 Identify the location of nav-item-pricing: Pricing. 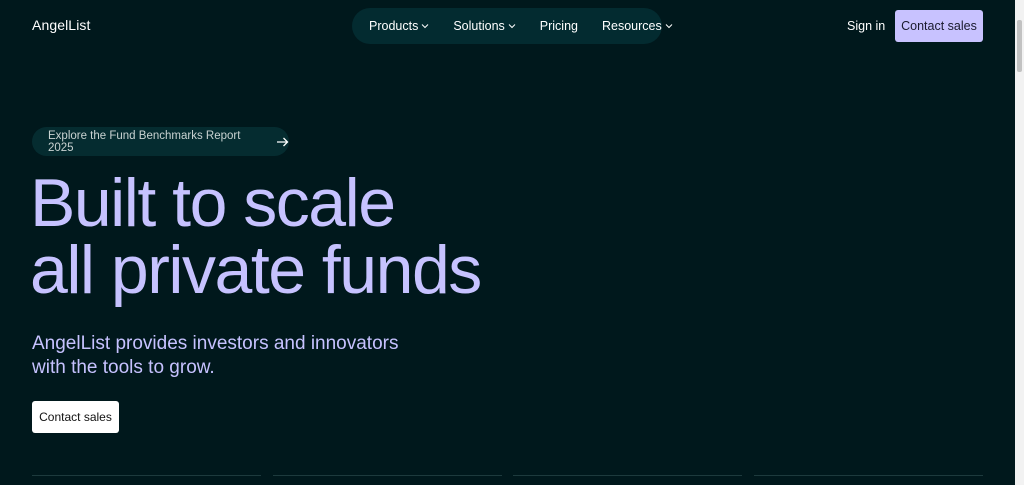
(559, 26).